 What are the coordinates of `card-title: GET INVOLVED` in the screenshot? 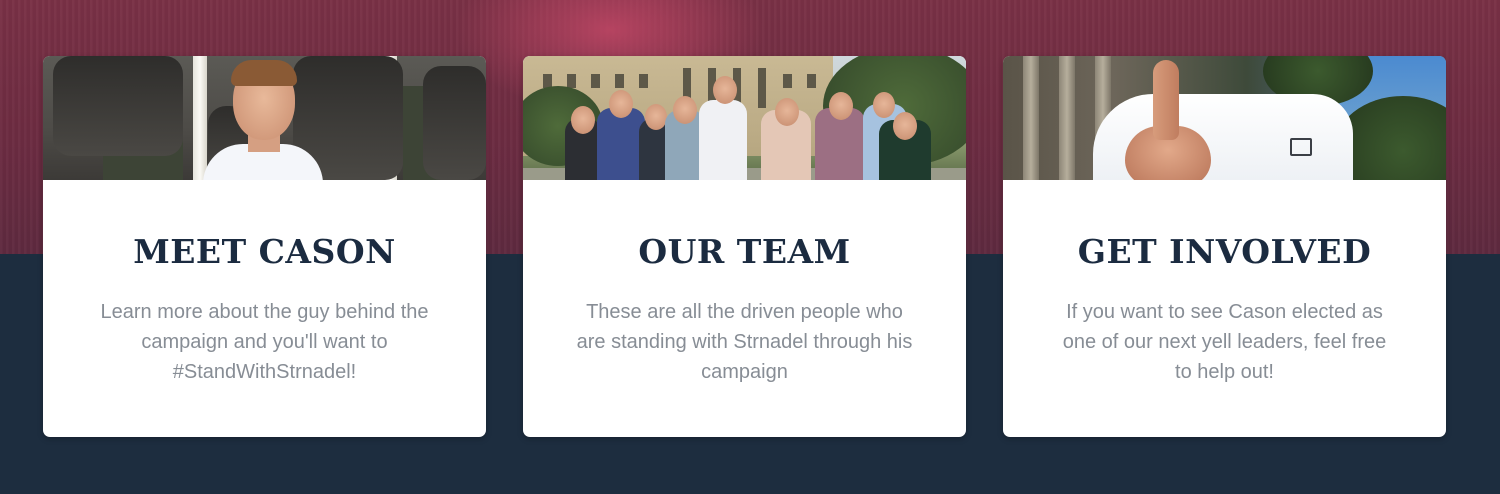 It's located at (1224, 251).